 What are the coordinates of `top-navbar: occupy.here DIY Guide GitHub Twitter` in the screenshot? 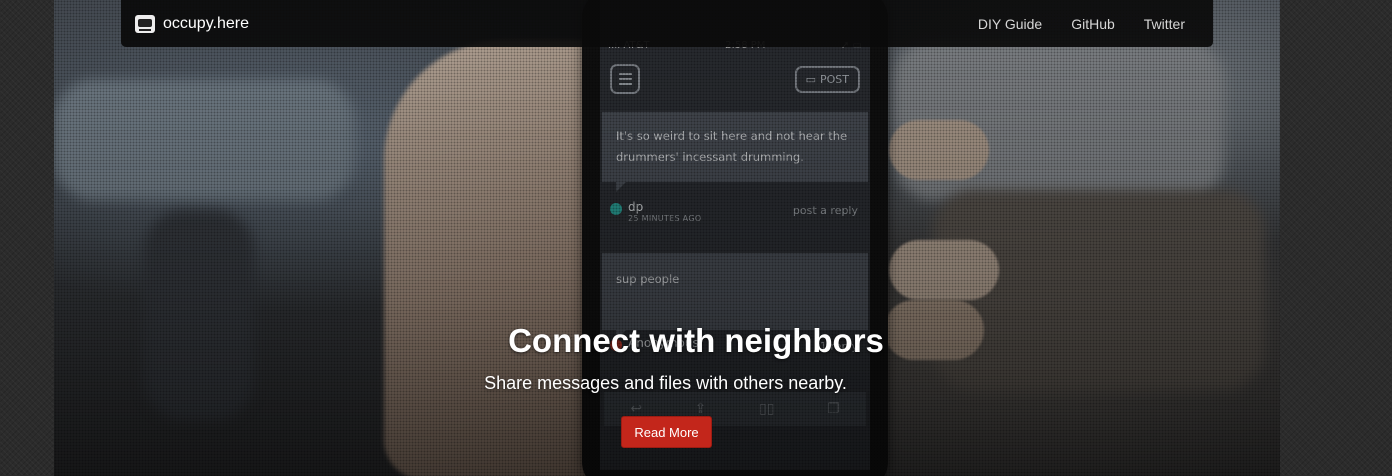 It's located at (667, 23).